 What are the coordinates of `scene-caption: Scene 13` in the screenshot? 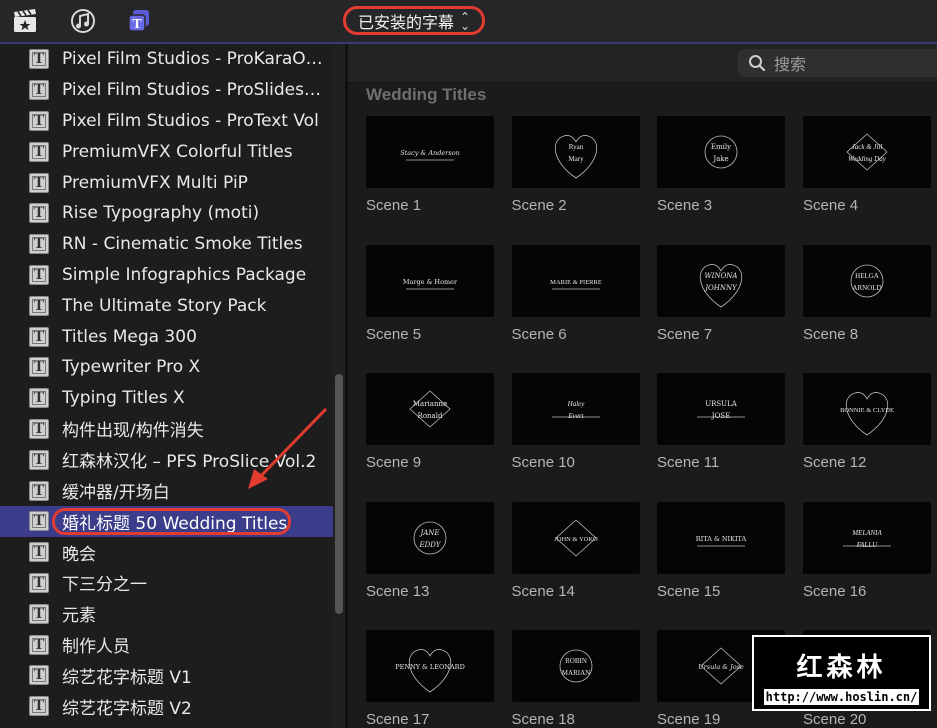 It's located at (398, 591).